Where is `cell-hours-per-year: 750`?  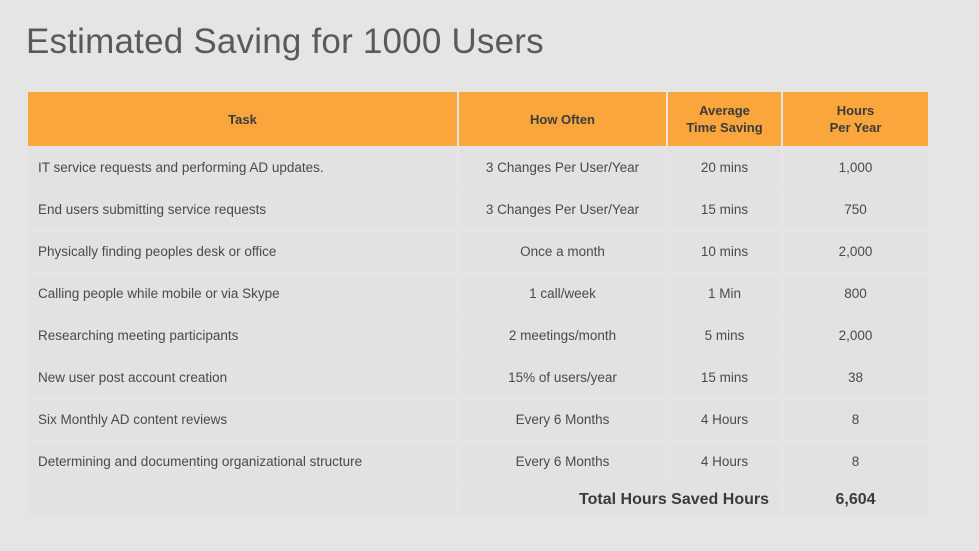 cell-hours-per-year: 750 is located at coordinates (855, 210).